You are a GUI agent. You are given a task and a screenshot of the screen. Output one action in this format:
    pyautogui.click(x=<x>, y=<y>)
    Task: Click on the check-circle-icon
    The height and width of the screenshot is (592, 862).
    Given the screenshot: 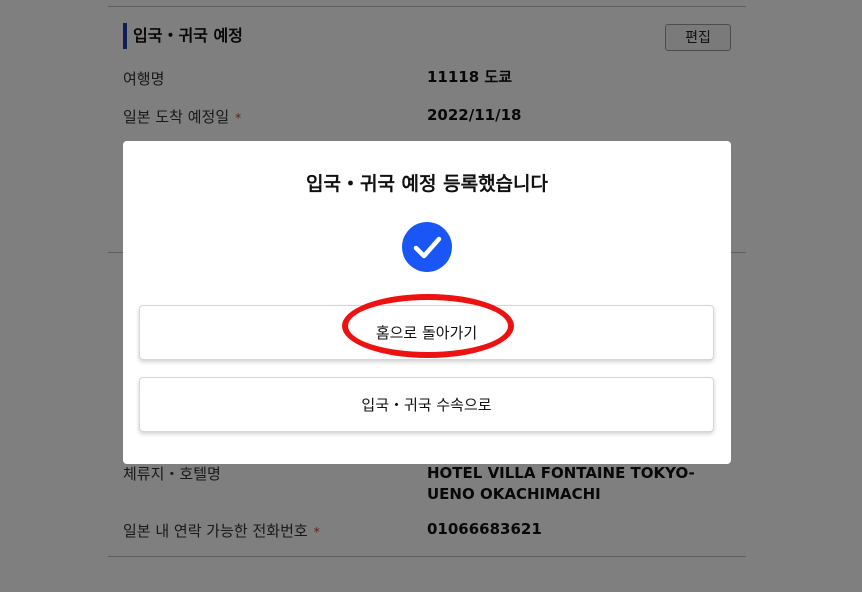 What is the action you would take?
    pyautogui.click(x=427, y=247)
    